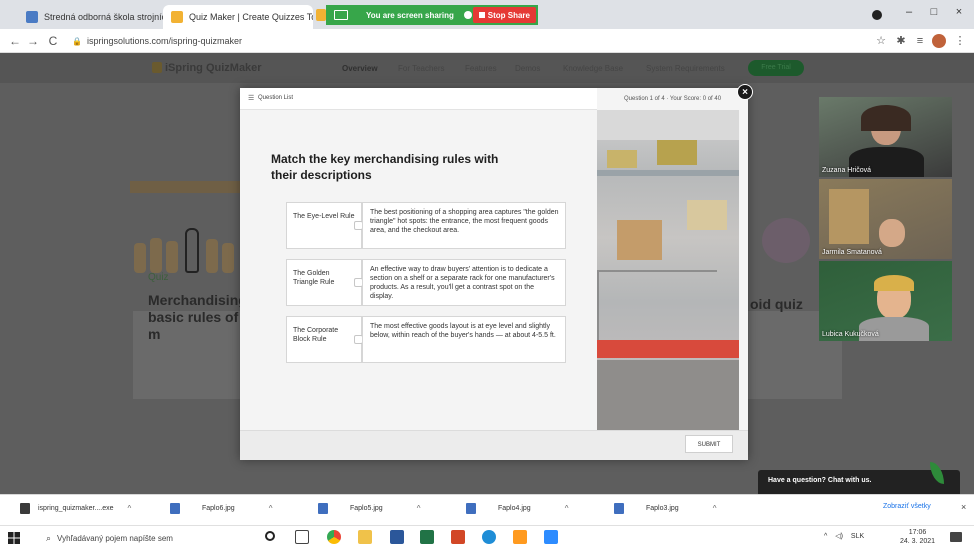 The image size is (974, 551). Describe the element at coordinates (960, 41) in the screenshot. I see `browser-menu-icon: ⋮` at that location.